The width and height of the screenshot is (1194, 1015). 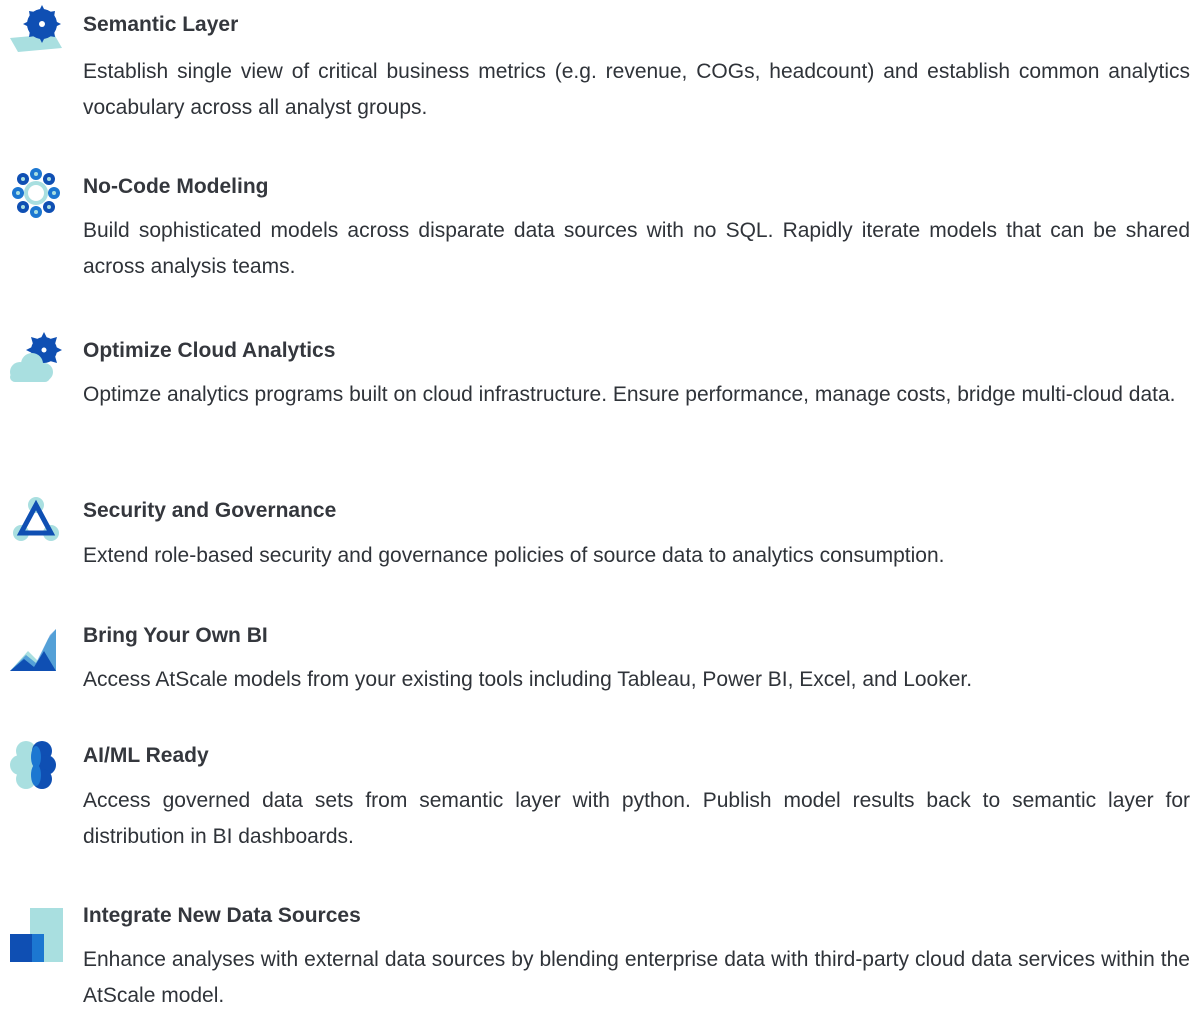 I want to click on sun-cloud-icon, so click(x=36, y=358).